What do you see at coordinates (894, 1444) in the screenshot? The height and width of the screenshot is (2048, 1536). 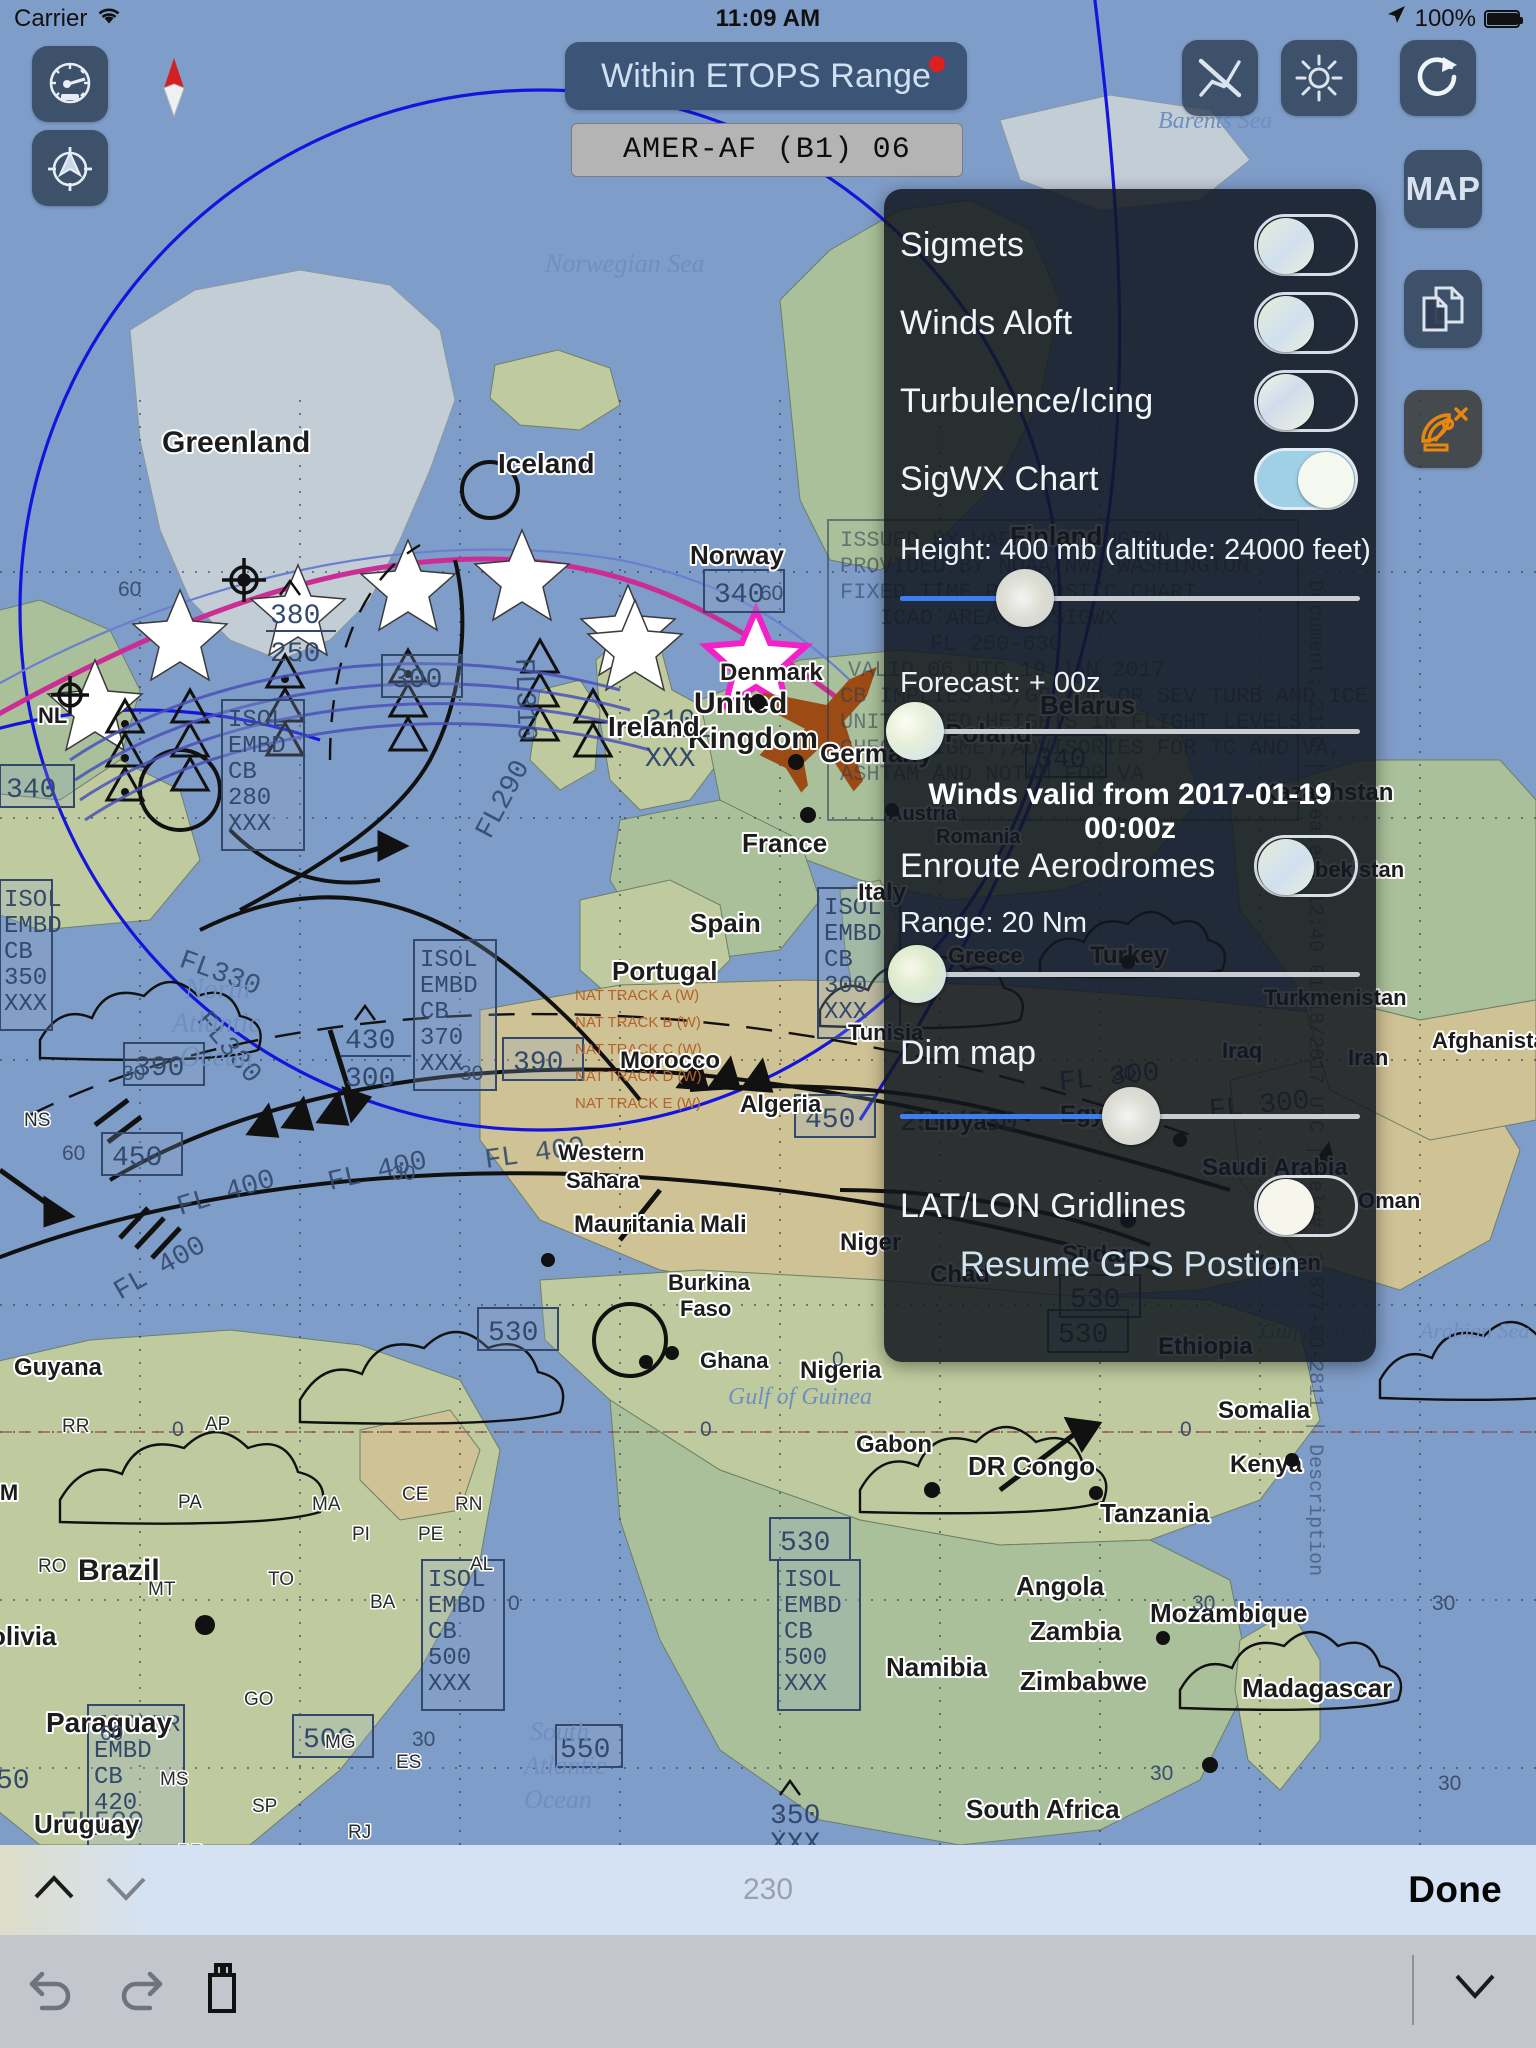 I see `svg-text: Gabon` at bounding box center [894, 1444].